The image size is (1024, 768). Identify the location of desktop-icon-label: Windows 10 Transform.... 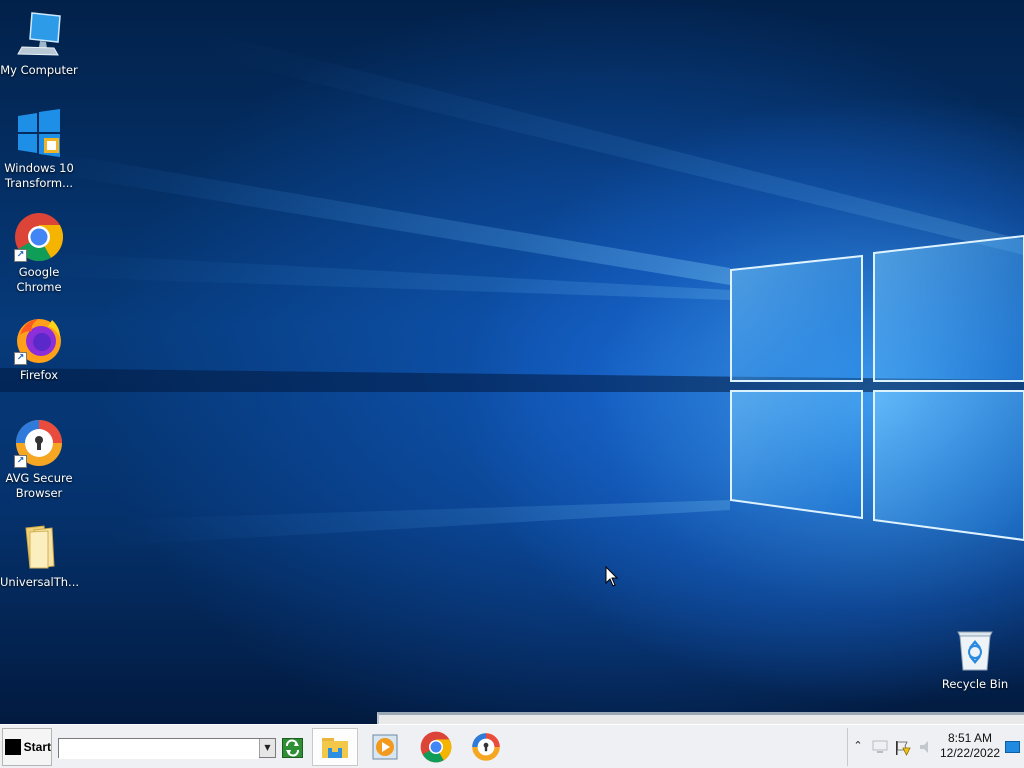
(39, 175).